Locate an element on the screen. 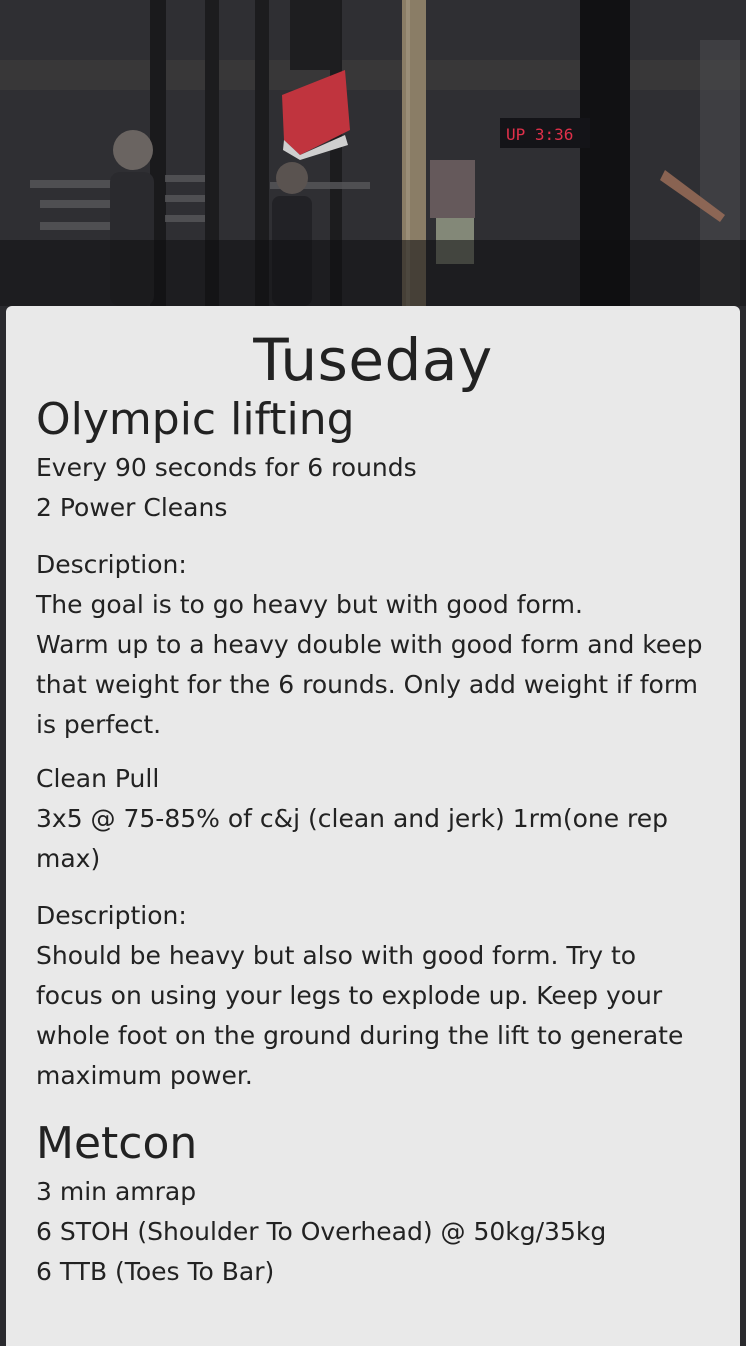  exercise-title-clean-pull: Clean Pull is located at coordinates (98, 778).